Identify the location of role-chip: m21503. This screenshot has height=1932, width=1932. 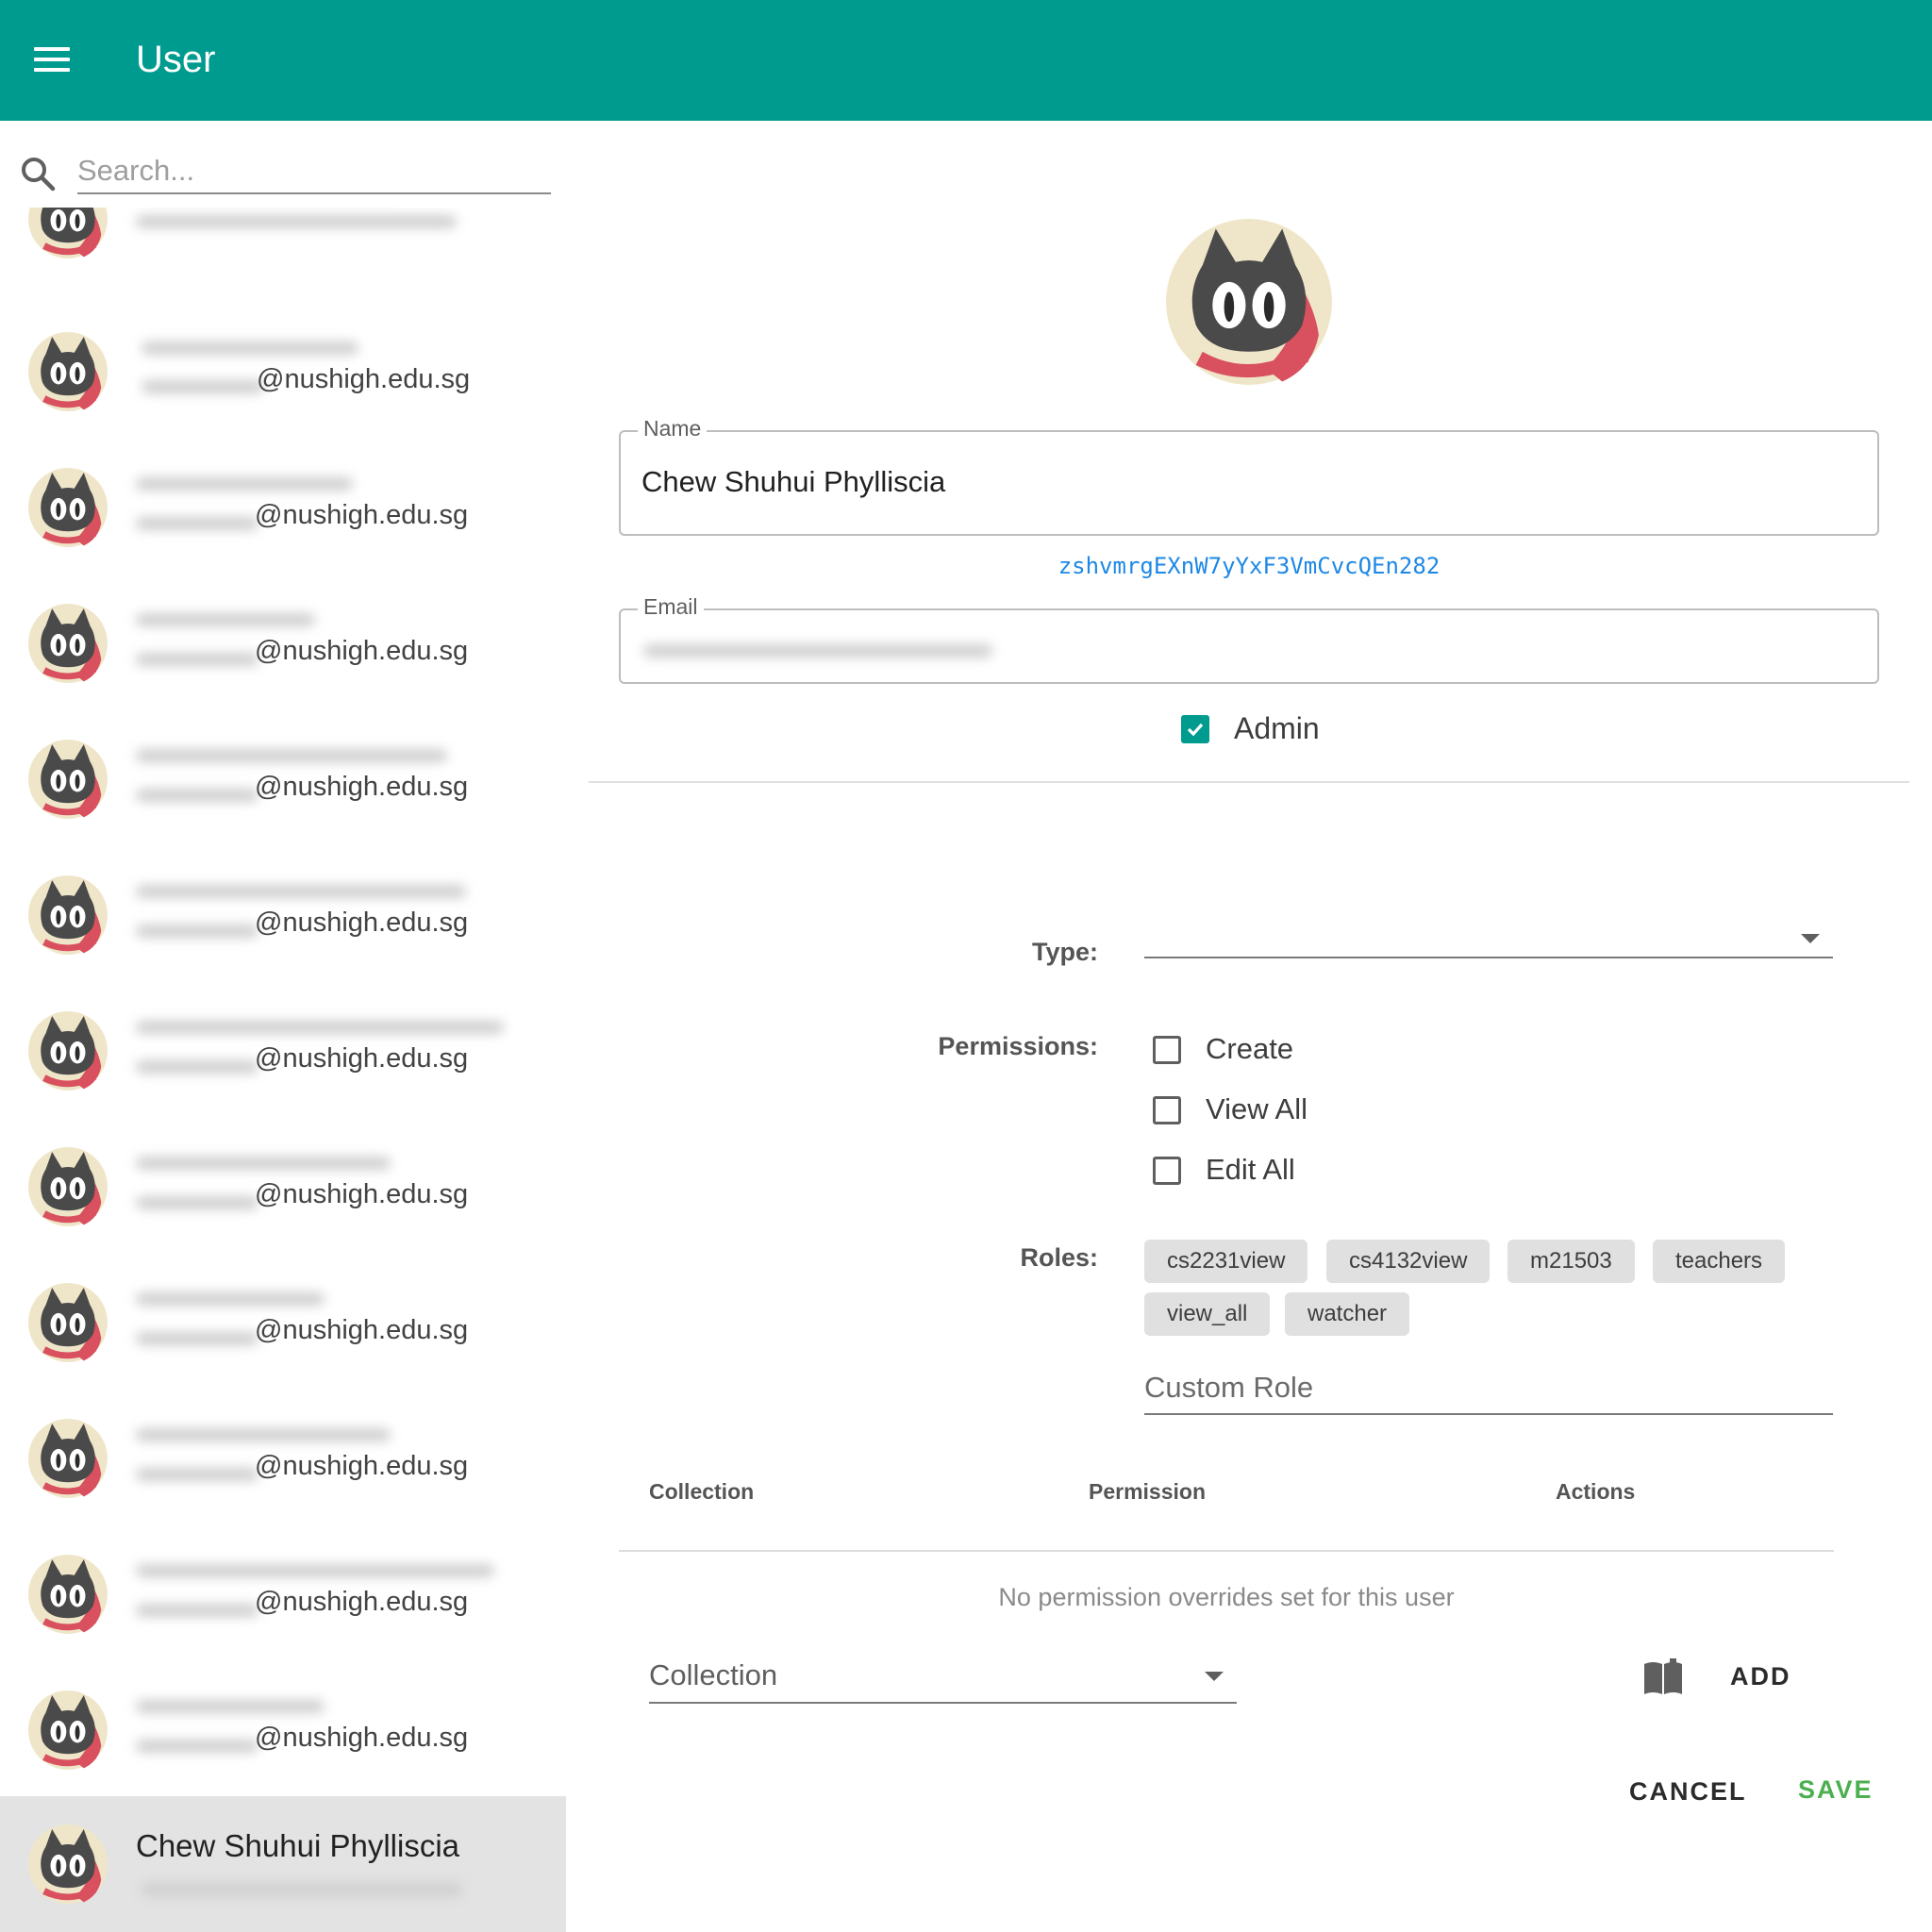
(1571, 1261).